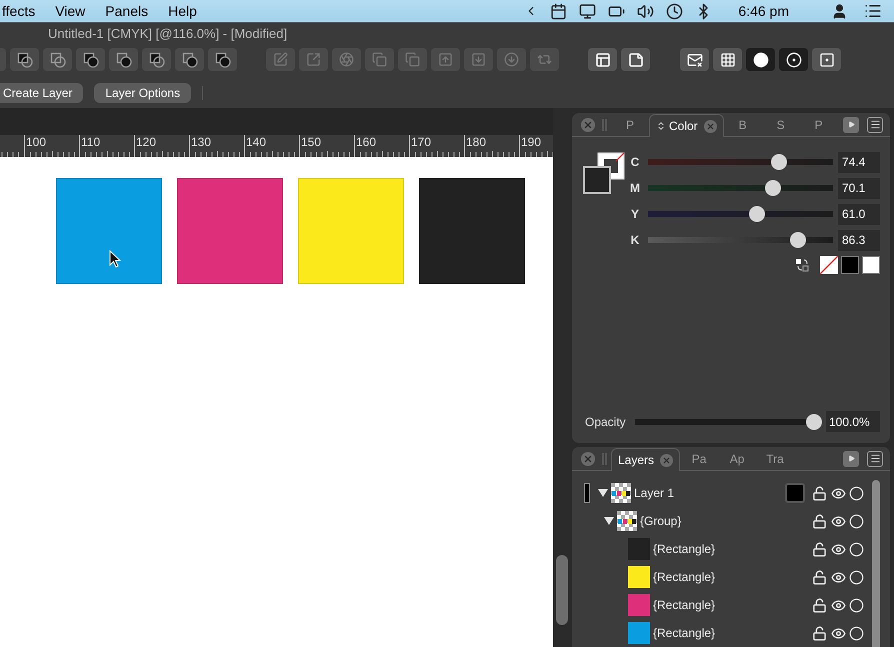  I want to click on swap-colors-icon, so click(802, 265).